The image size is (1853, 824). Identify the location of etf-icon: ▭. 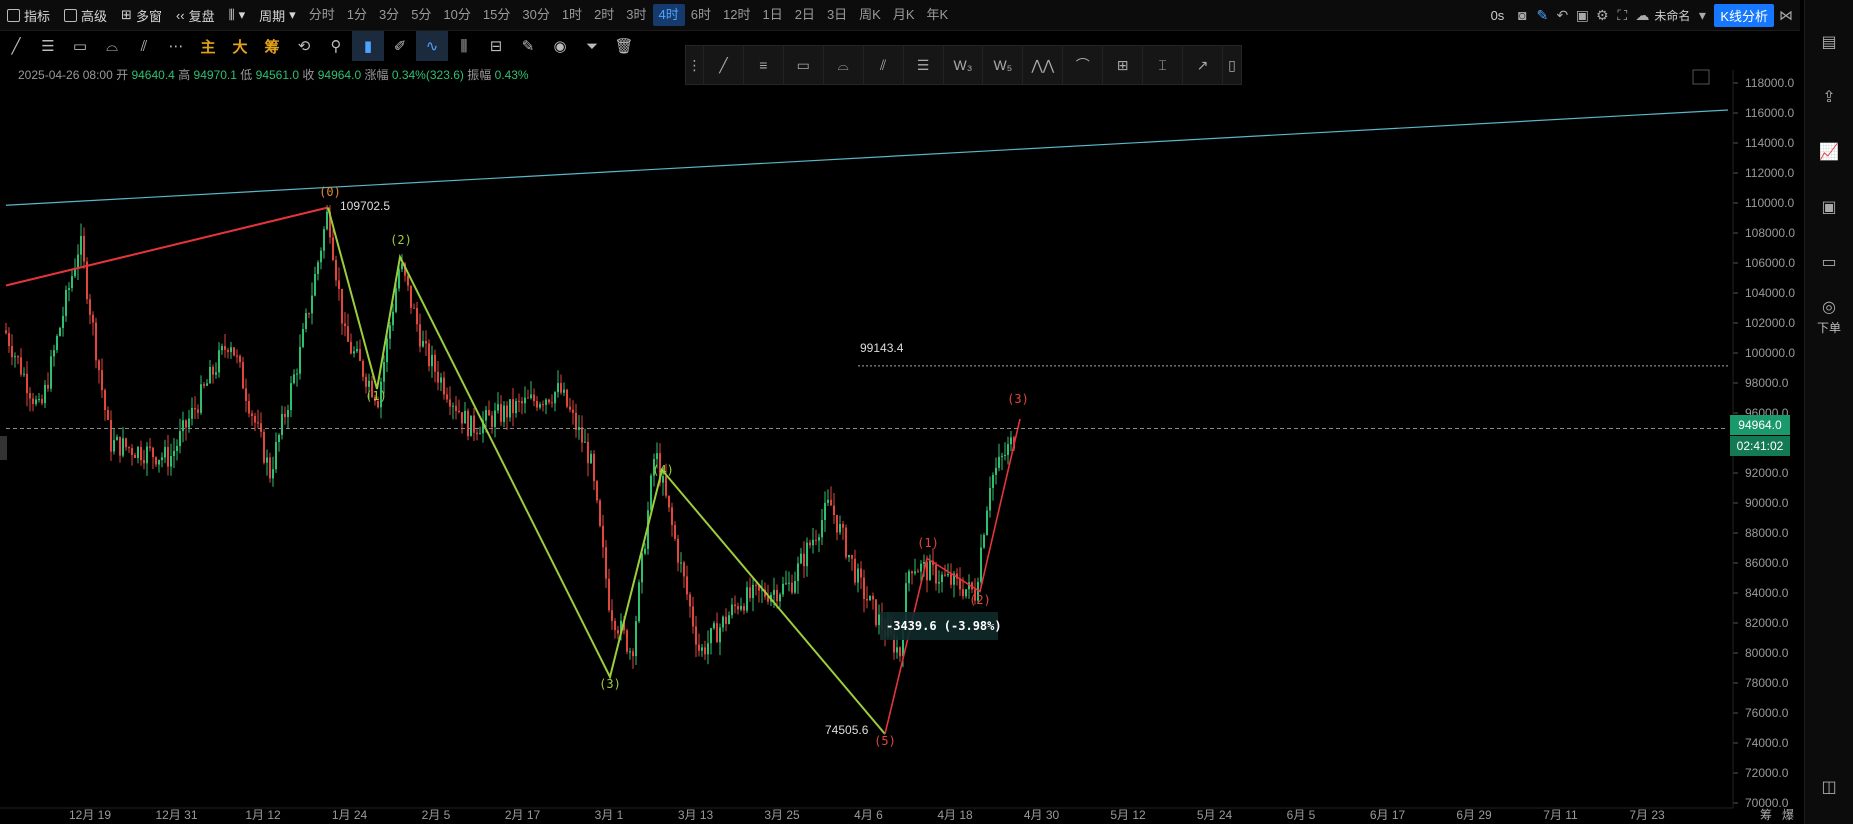
(1829, 261).